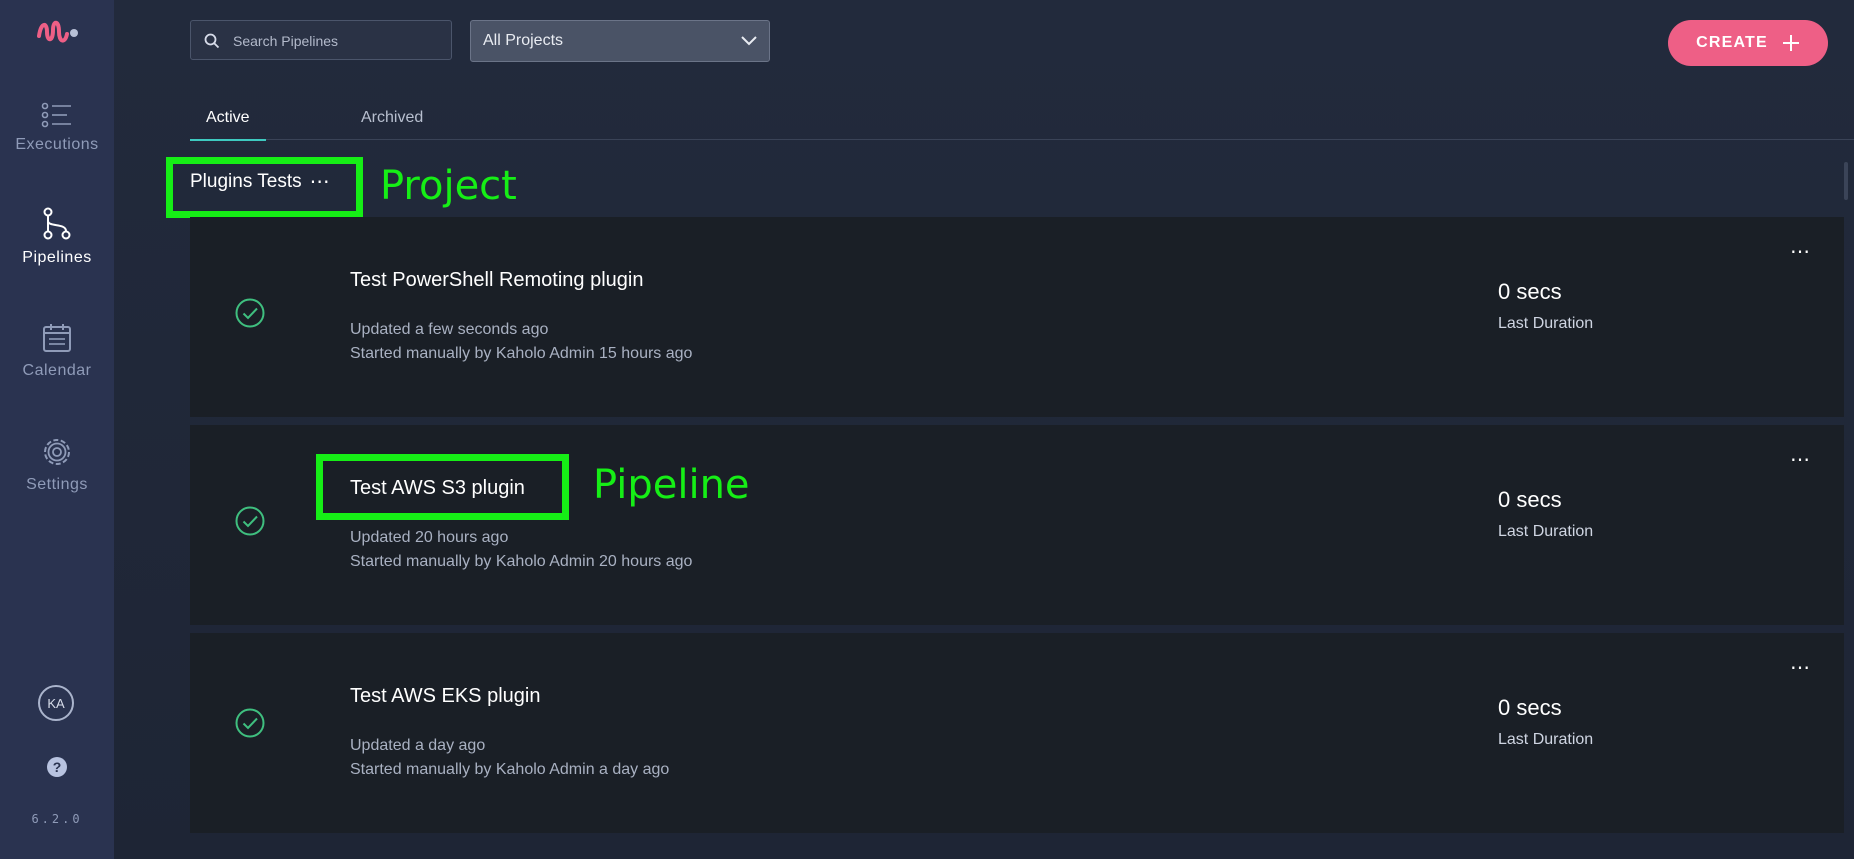  What do you see at coordinates (620, 41) in the screenshot?
I see `project-filter-select: All Projects` at bounding box center [620, 41].